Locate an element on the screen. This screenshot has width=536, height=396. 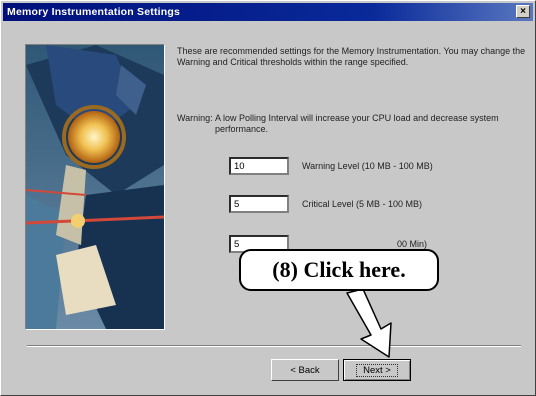
warning-level-label: Warning Level (10 MB - 100 MB) is located at coordinates (367, 166).